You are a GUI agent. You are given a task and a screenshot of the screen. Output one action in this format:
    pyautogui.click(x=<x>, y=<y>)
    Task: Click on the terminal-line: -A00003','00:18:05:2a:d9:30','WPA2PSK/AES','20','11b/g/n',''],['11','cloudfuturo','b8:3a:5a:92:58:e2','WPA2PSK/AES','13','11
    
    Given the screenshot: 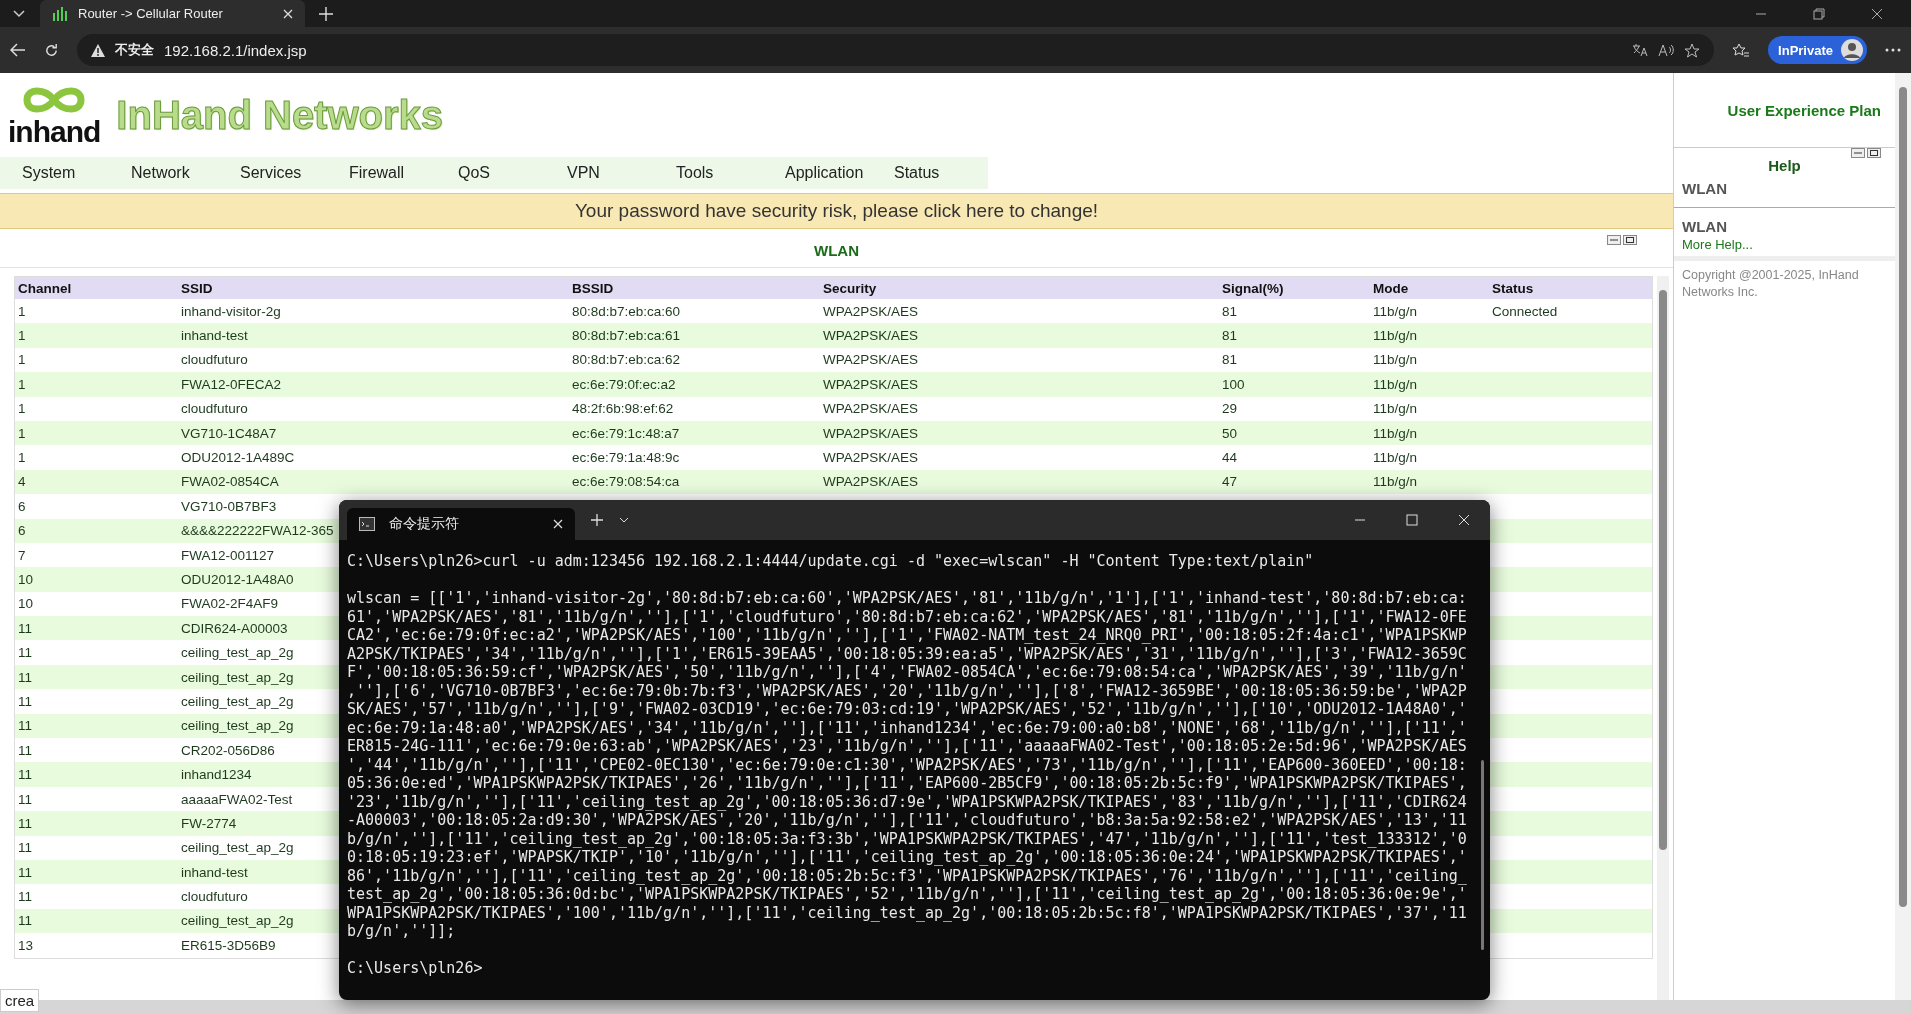 What is the action you would take?
    pyautogui.click(x=907, y=820)
    